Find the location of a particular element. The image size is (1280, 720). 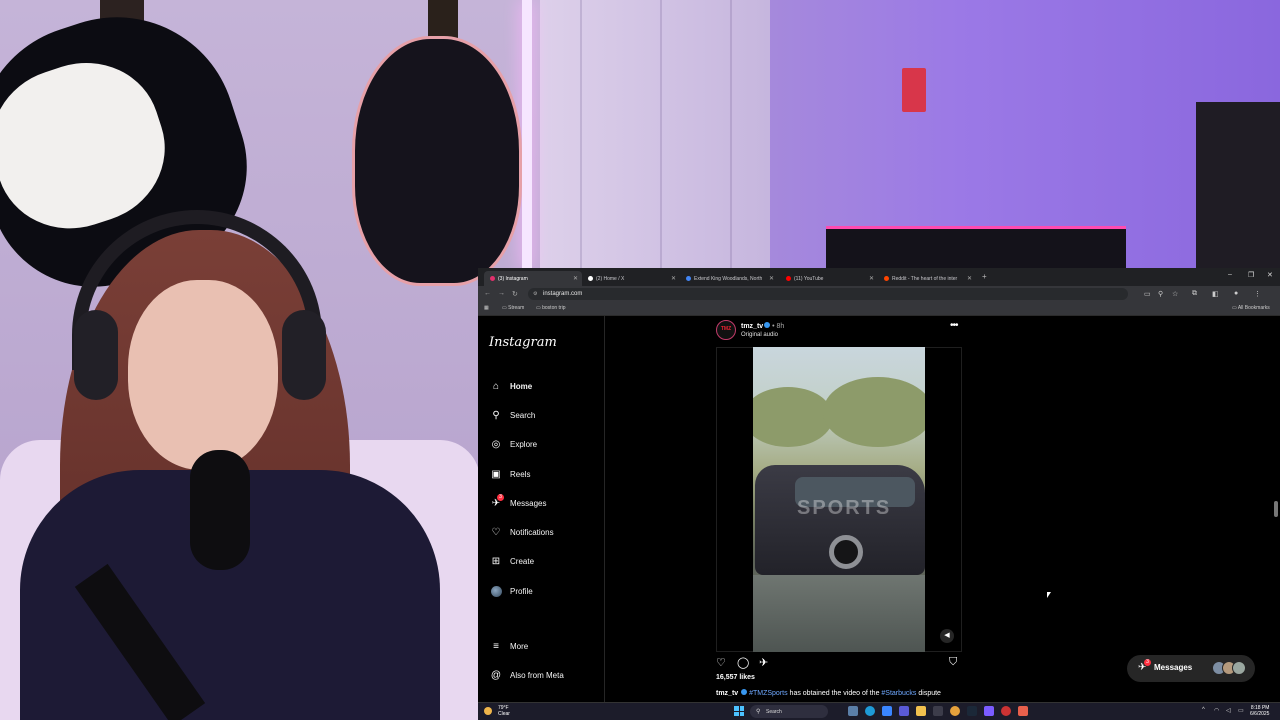

reload-icon: ↻ is located at coordinates (515, 294).